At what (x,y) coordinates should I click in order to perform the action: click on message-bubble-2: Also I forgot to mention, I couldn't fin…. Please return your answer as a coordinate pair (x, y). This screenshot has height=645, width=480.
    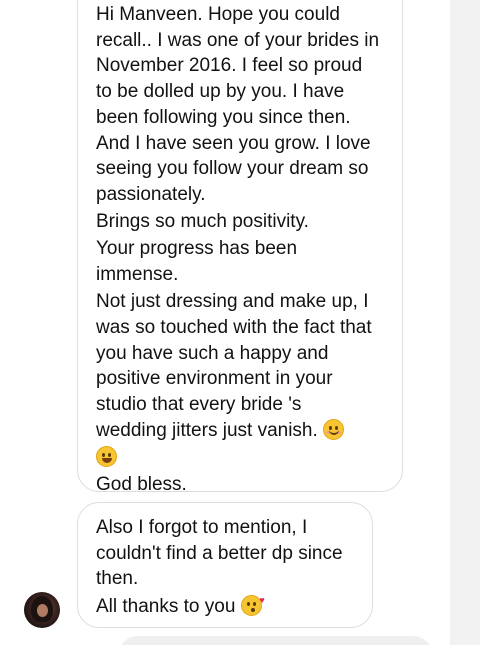
    Looking at the image, I should click on (225, 565).